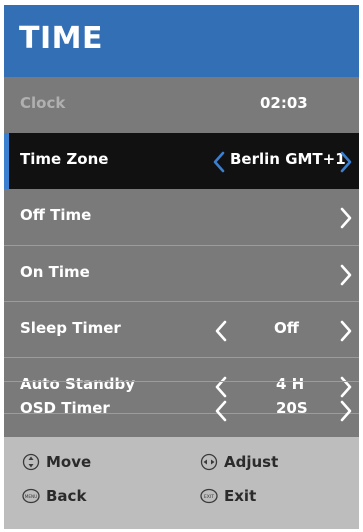 This screenshot has width=363, height=532. I want to click on adjust-icon, so click(209, 462).